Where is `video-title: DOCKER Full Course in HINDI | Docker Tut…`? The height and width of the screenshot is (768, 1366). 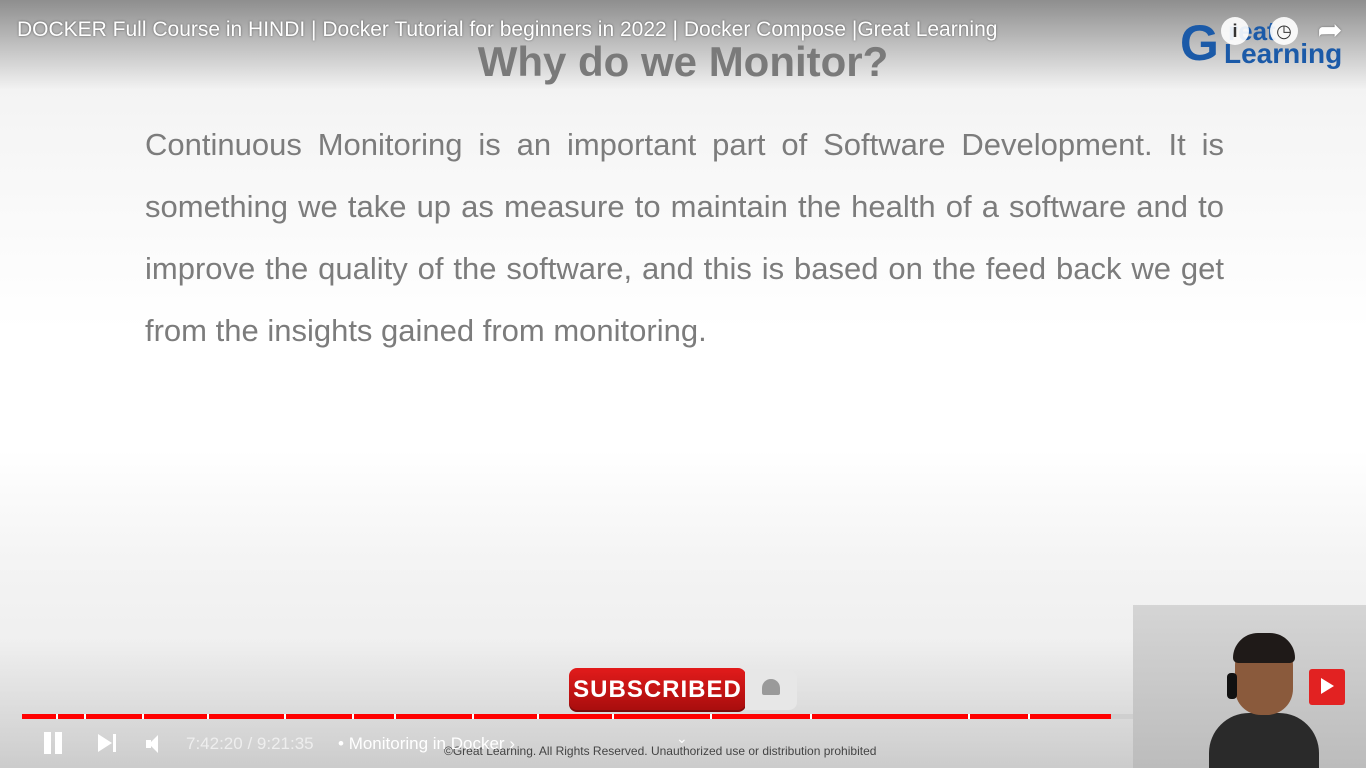
video-title: DOCKER Full Course in HINDI | Docker Tut… is located at coordinates (507, 30).